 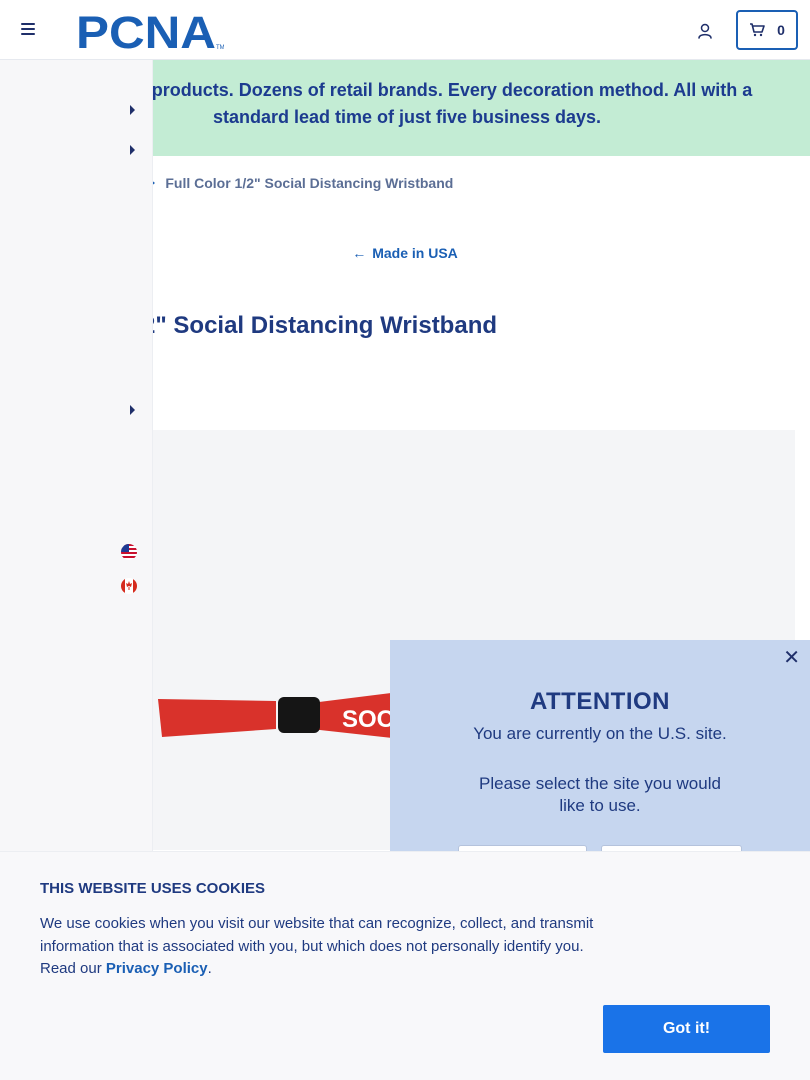 What do you see at coordinates (600, 701) in the screenshot?
I see `attention-title: ATTENTION` at bounding box center [600, 701].